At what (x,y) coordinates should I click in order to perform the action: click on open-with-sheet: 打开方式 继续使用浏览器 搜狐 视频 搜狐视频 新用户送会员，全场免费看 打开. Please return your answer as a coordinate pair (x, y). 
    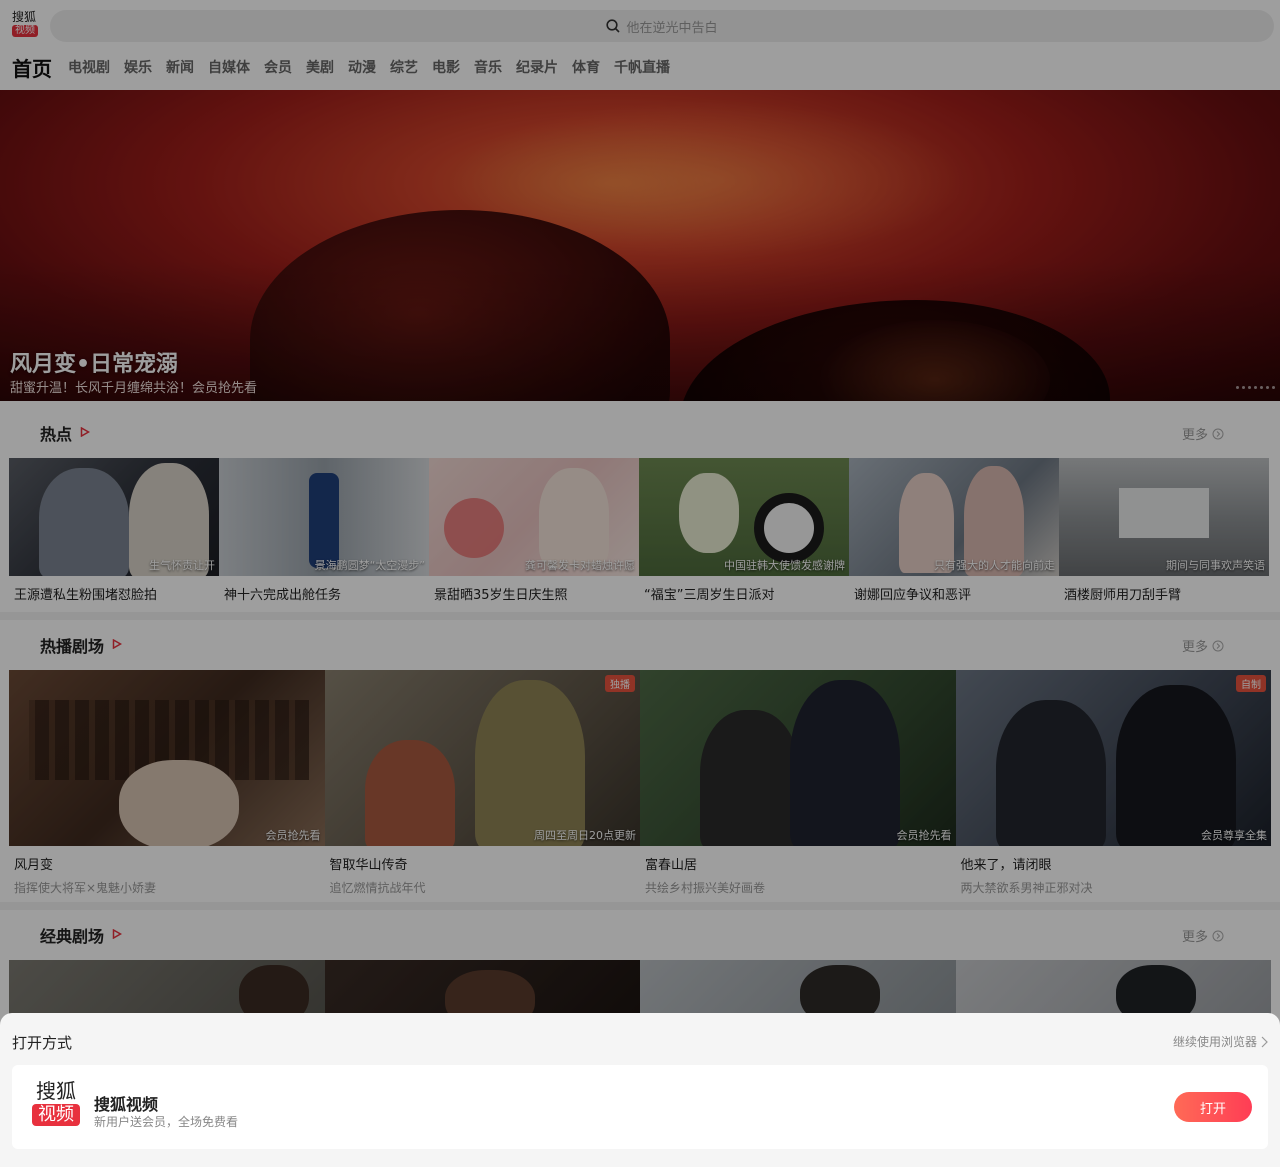
    Looking at the image, I should click on (640, 1090).